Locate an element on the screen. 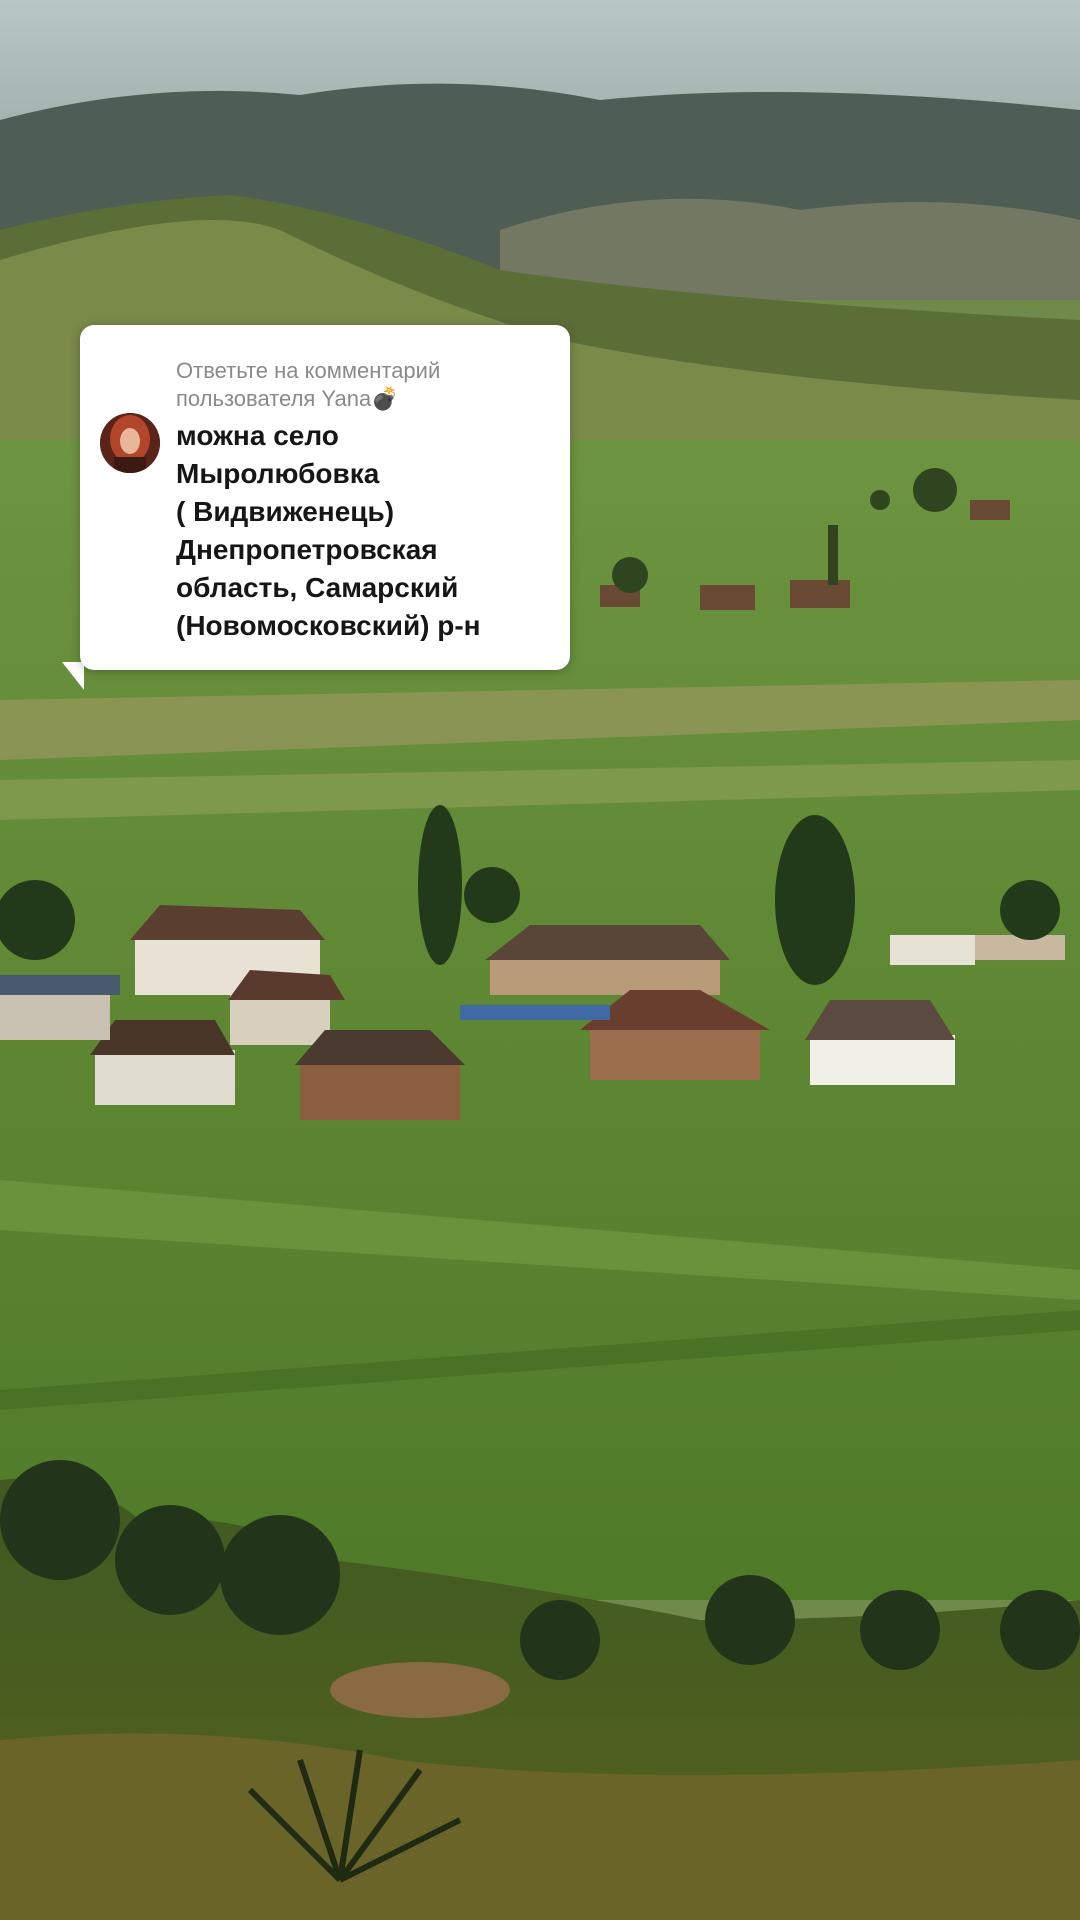  comment-card-tail is located at coordinates (73, 676).